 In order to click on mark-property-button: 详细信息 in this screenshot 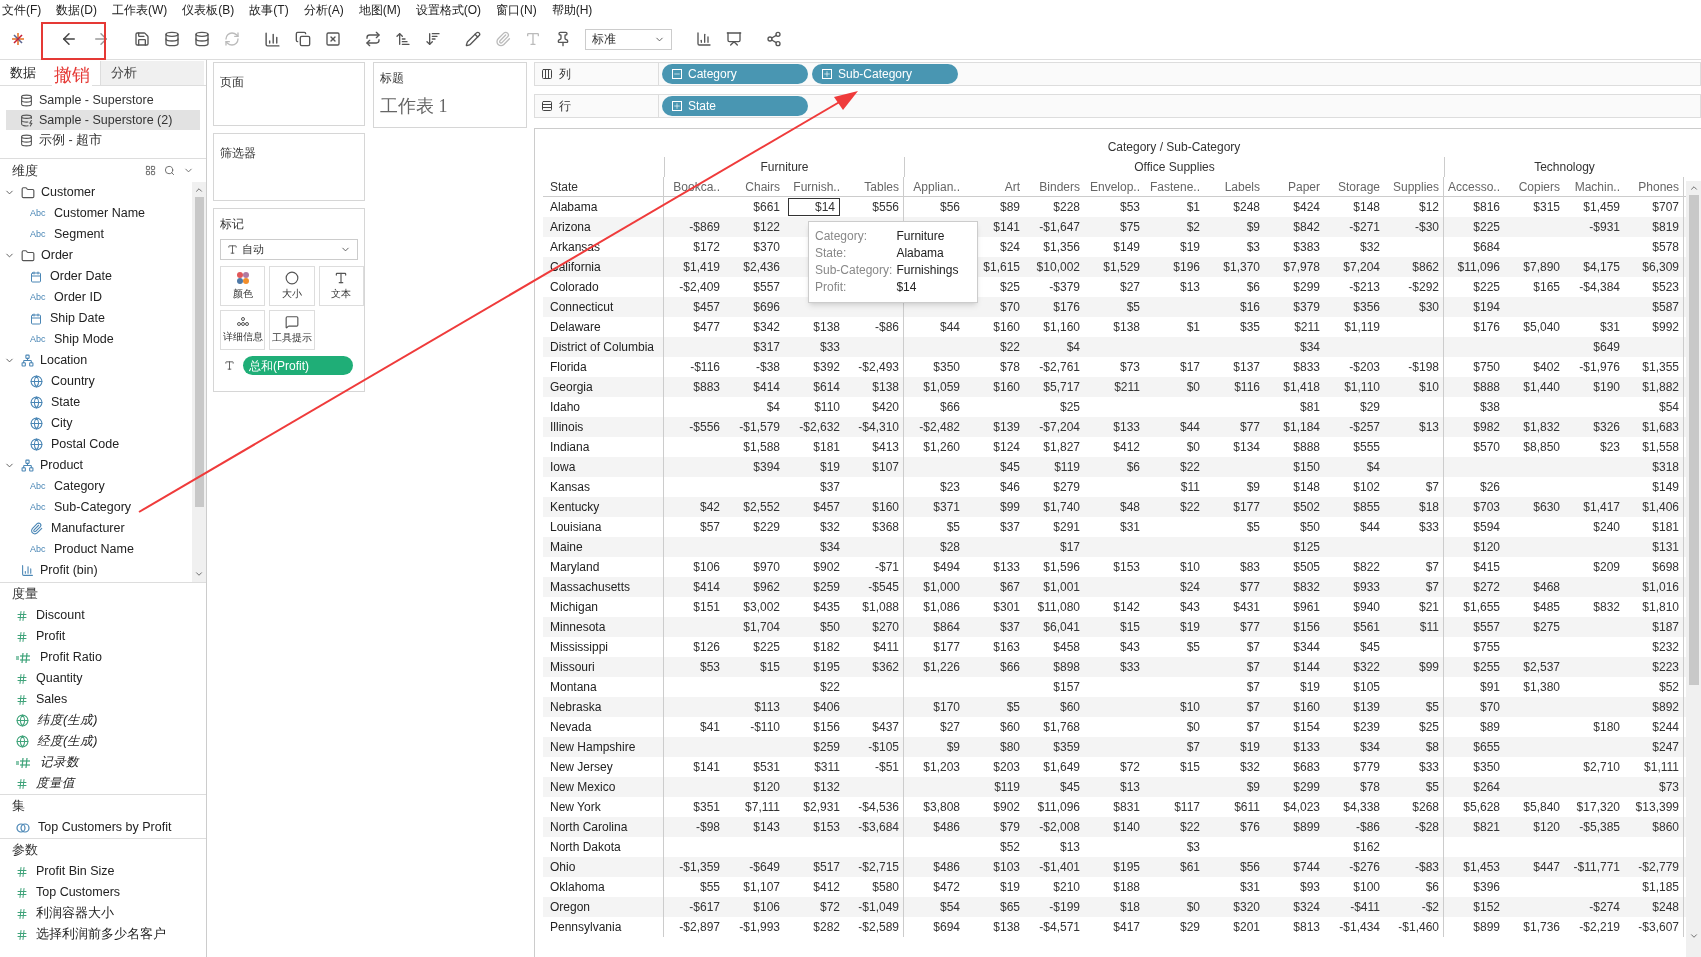, I will do `click(243, 330)`.